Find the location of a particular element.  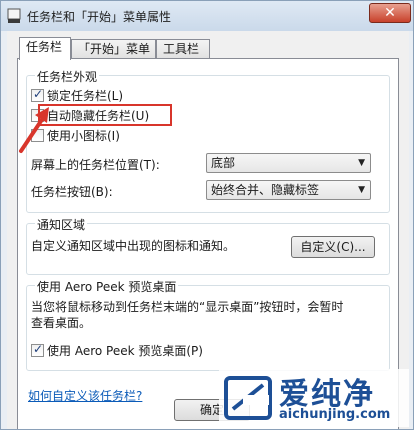

aero-peek-description-1: 当您将鼠标移动到任务栏末端的“显示桌面”按钮时，会暂时 is located at coordinates (187, 307).